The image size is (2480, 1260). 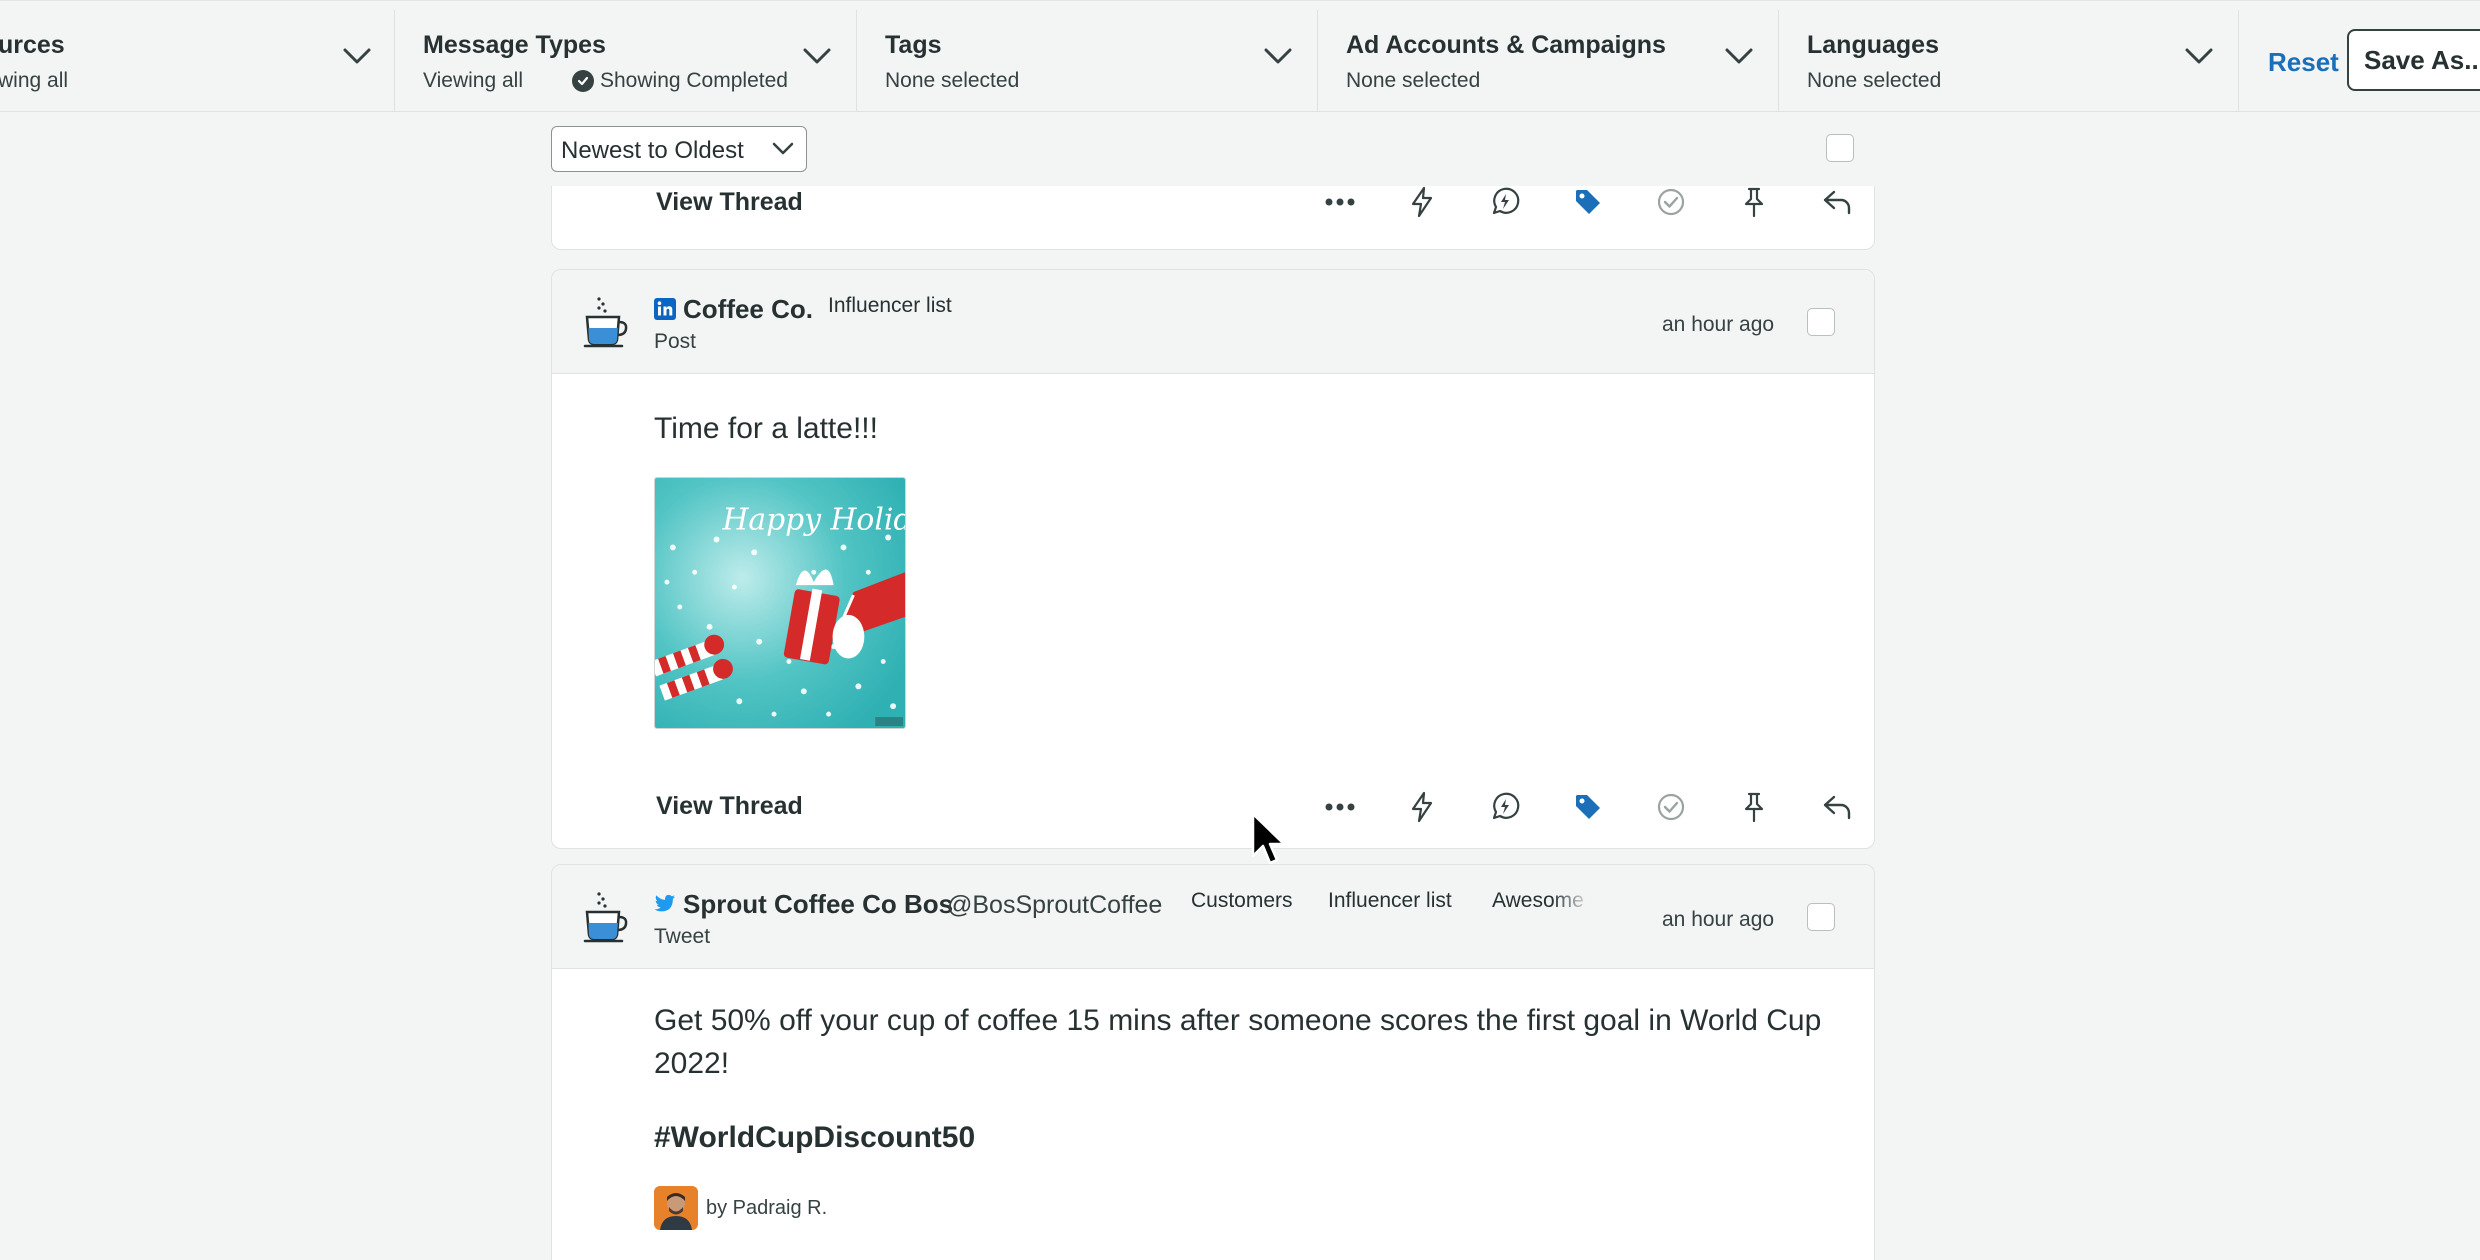 What do you see at coordinates (767, 1207) in the screenshot?
I see `byline-text: by Padraig R.` at bounding box center [767, 1207].